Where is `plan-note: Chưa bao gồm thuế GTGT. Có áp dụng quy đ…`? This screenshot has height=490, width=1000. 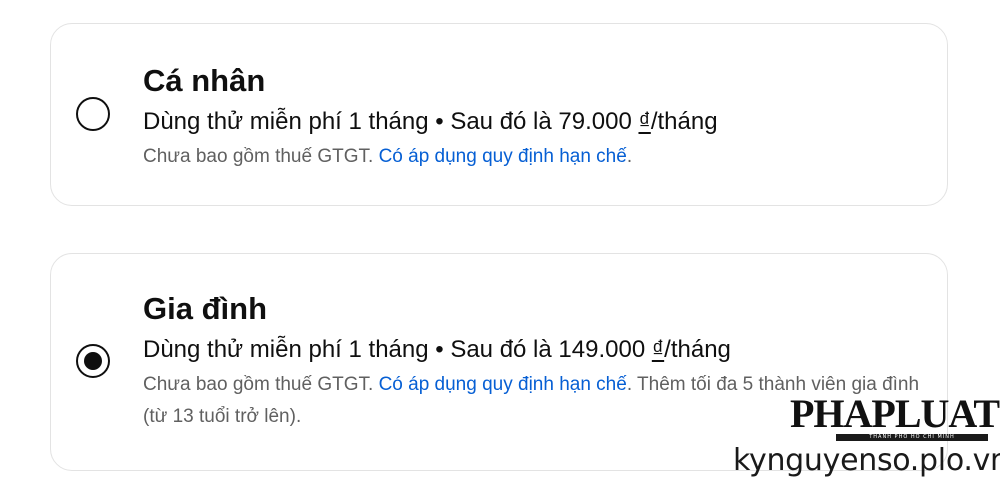 plan-note: Chưa bao gồm thuế GTGT. Có áp dụng quy đ… is located at coordinates (533, 157).